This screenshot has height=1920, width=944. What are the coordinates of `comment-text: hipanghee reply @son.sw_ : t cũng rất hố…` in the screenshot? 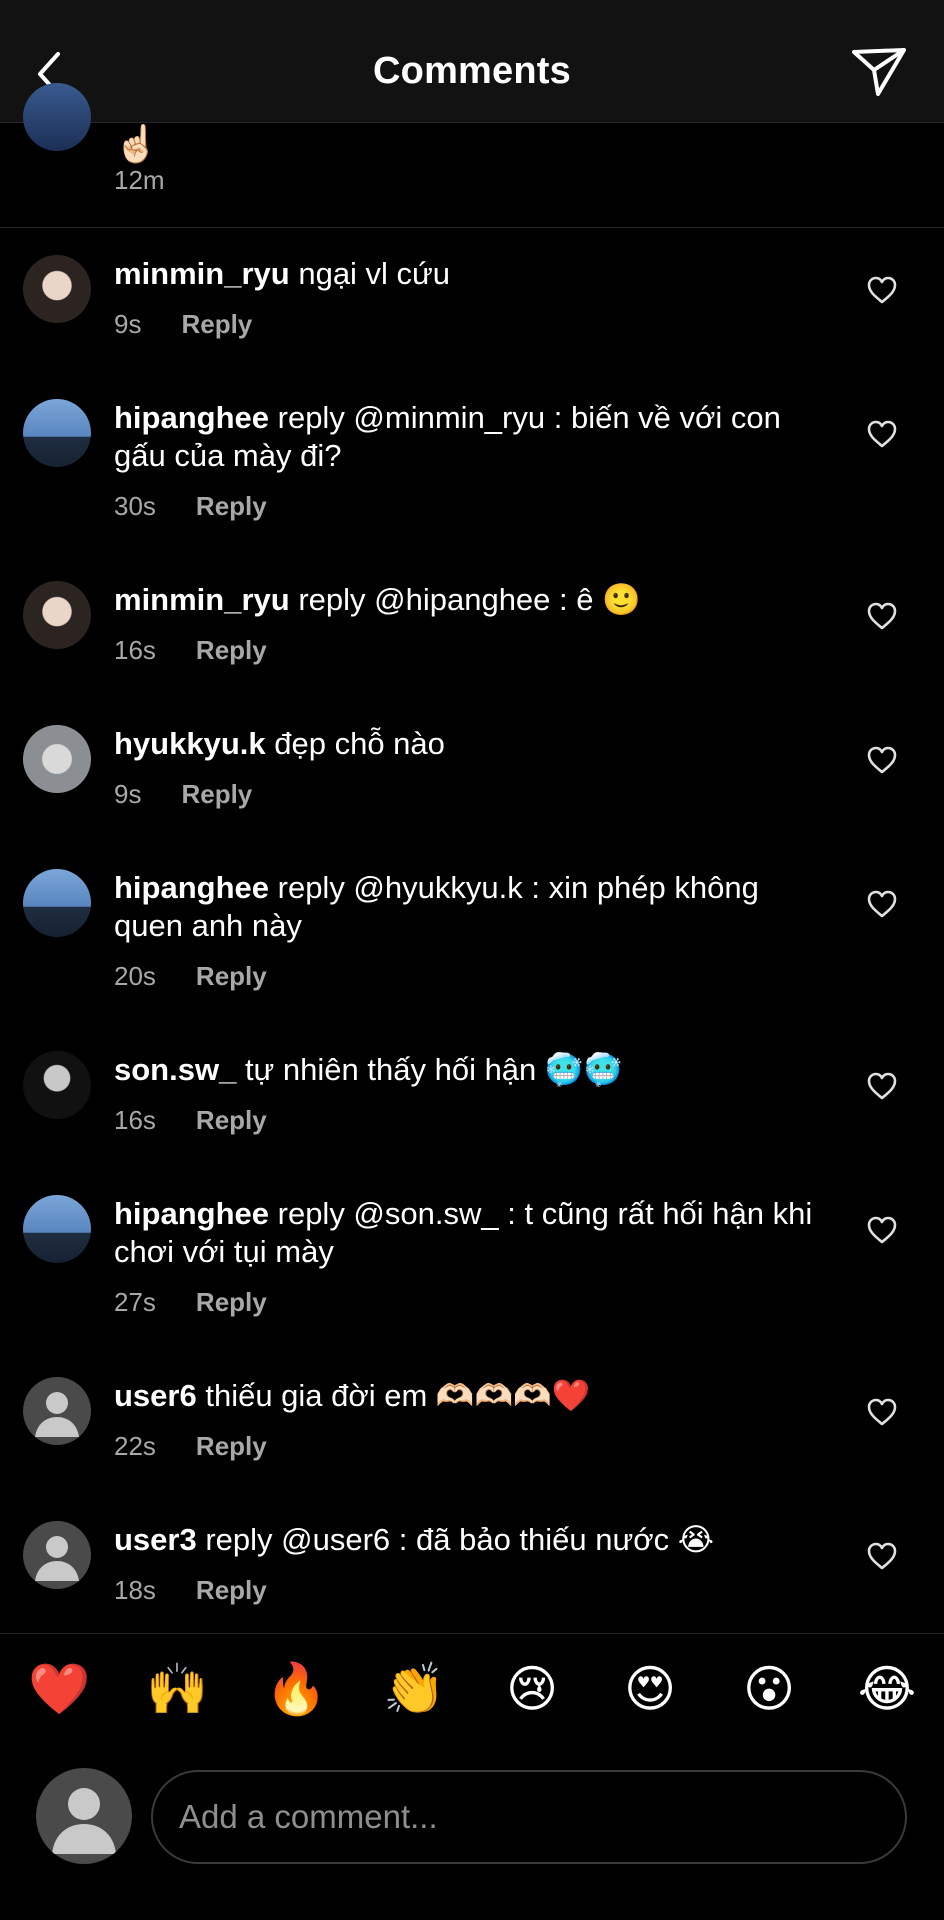 It's located at (474, 1233).